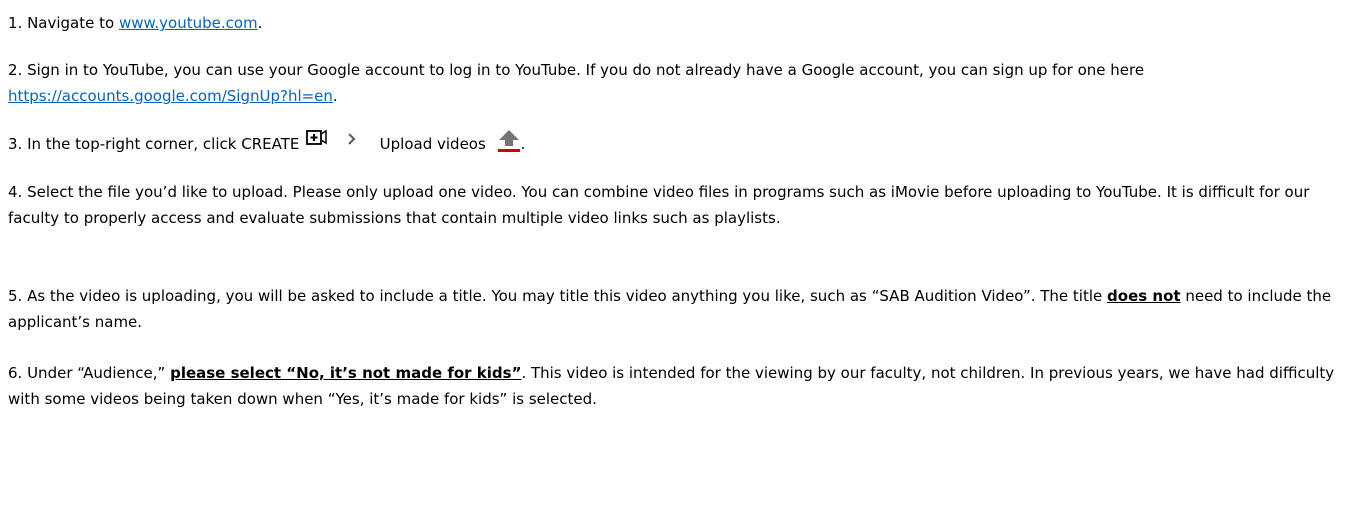 The width and height of the screenshot is (1371, 527). Describe the element at coordinates (317, 142) in the screenshot. I see `create-video-icon` at that location.